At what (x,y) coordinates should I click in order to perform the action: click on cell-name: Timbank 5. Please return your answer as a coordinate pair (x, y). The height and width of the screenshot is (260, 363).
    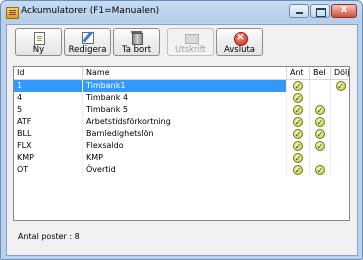
    Looking at the image, I should click on (185, 110).